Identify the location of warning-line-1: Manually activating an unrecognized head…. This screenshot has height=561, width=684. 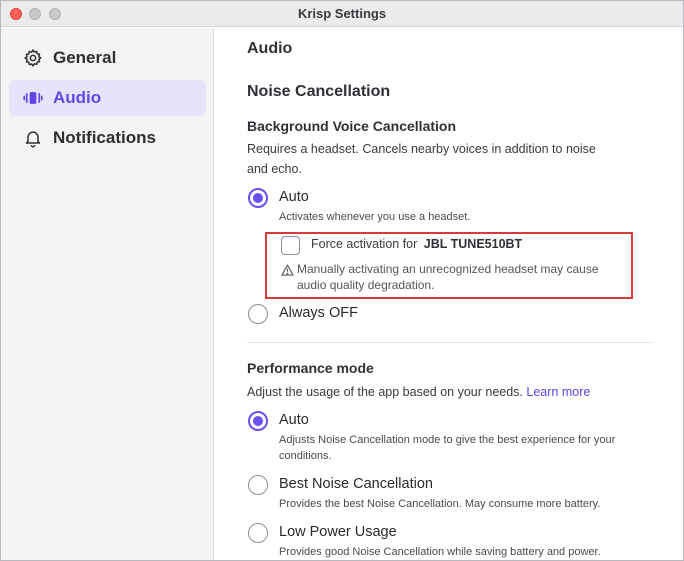
(448, 269).